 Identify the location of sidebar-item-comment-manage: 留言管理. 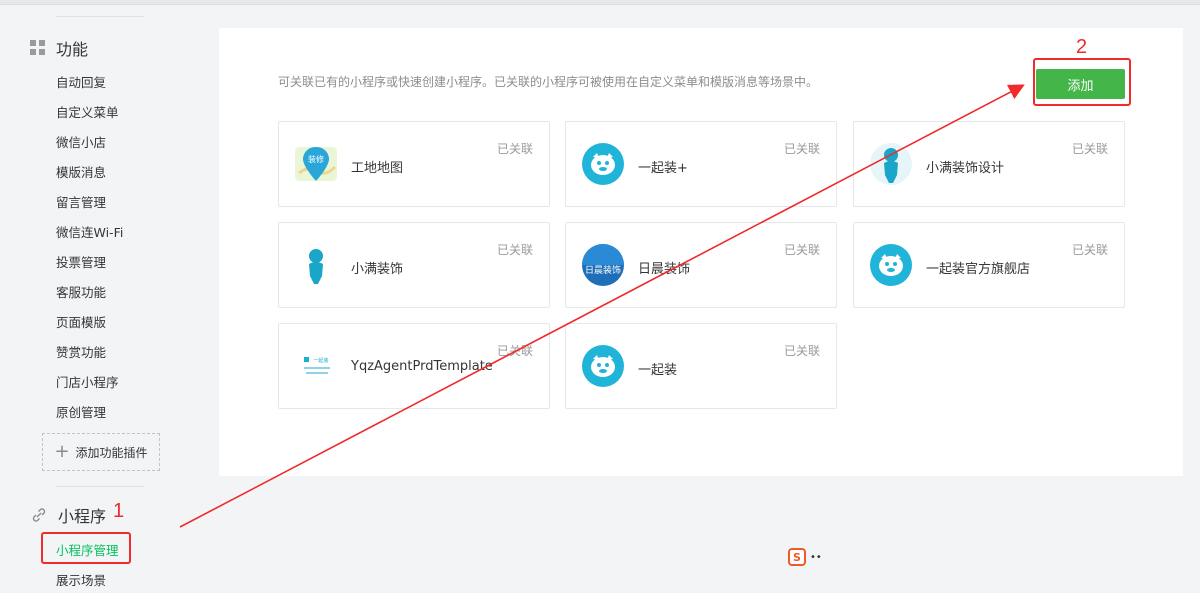
(81, 201).